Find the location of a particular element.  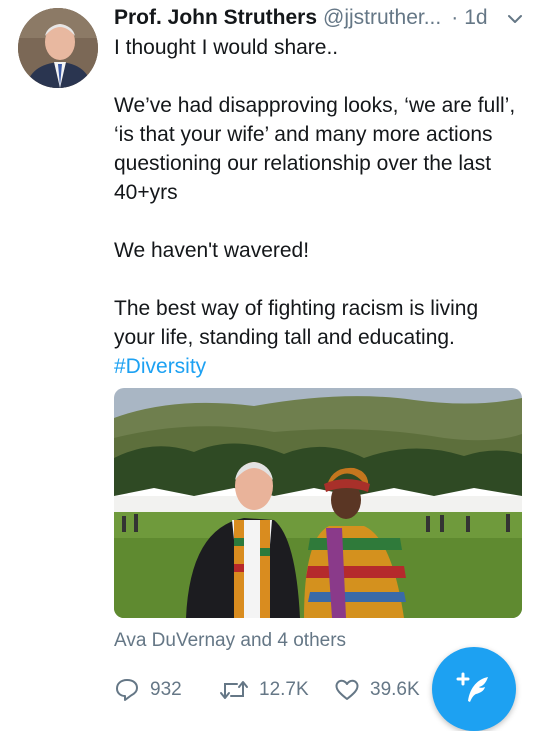

tweet-header: Prof. John Struthers @jjstruther... · 1d is located at coordinates (319, 18).